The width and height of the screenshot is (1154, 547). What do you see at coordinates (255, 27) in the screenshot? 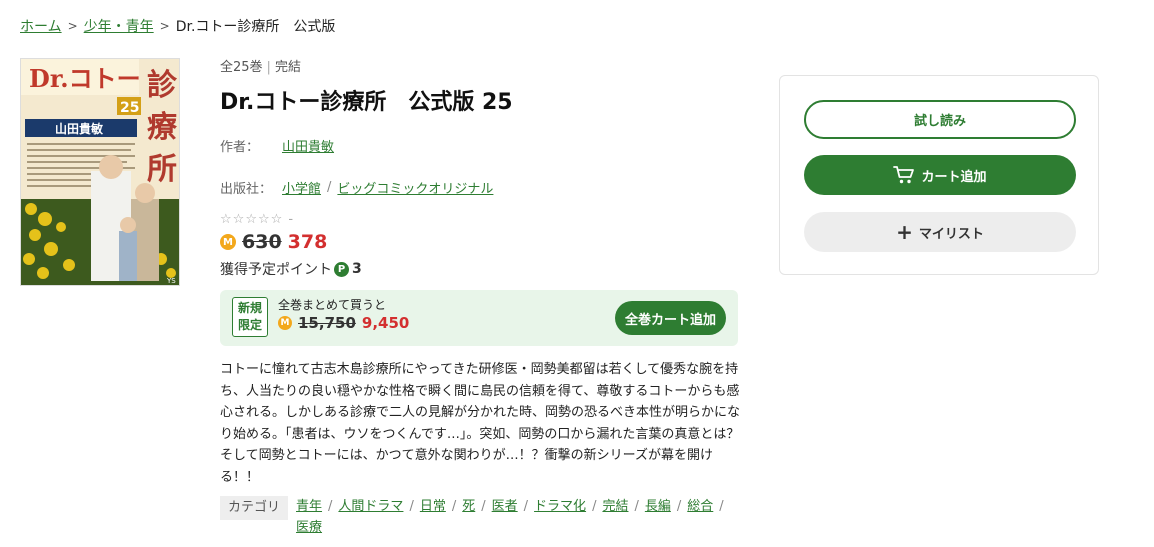
I see `breadcrumb-current: Dr.コトー診療所 公式版` at bounding box center [255, 27].